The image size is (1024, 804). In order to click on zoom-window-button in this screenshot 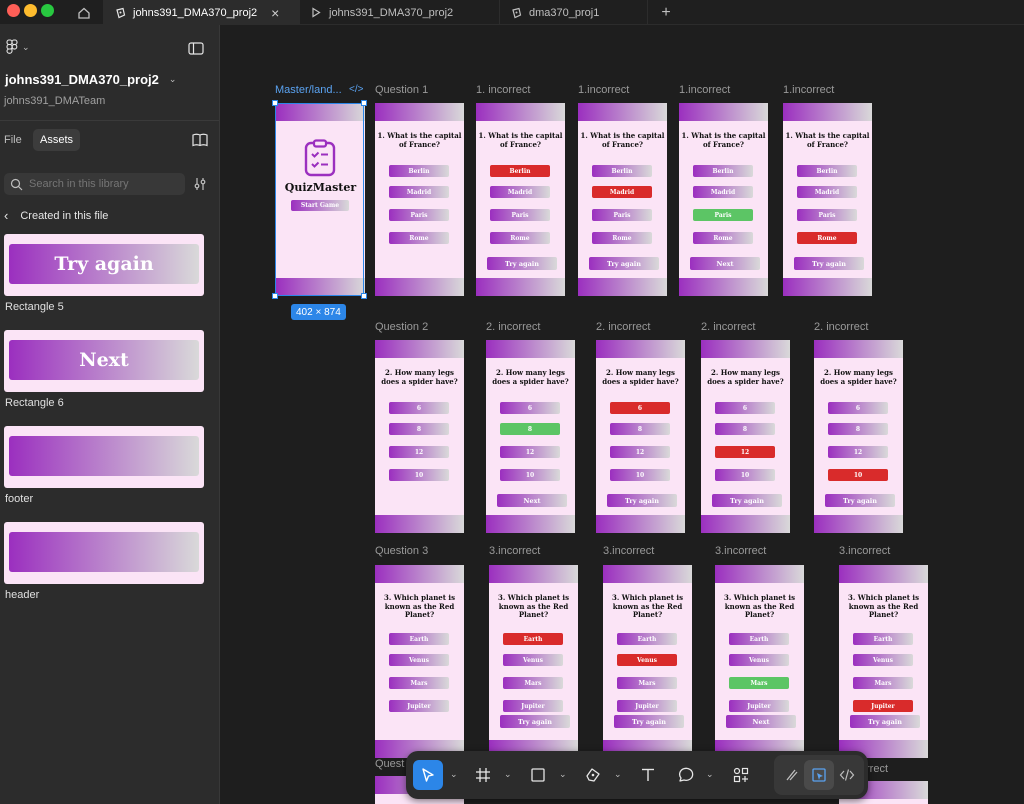, I will do `click(47, 10)`.